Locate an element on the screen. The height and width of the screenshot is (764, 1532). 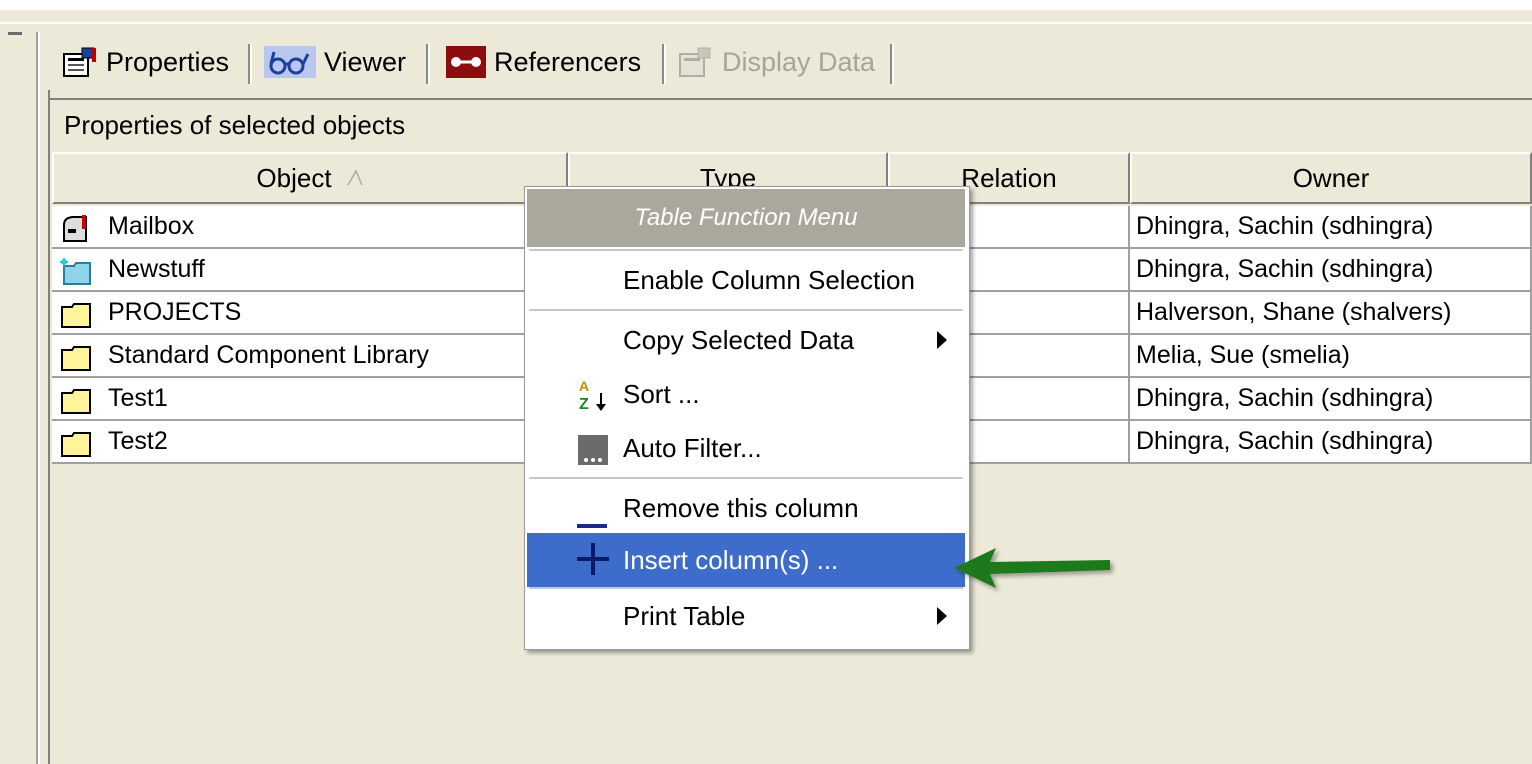
panel-header-title: Properties of selected objects is located at coordinates (235, 125).